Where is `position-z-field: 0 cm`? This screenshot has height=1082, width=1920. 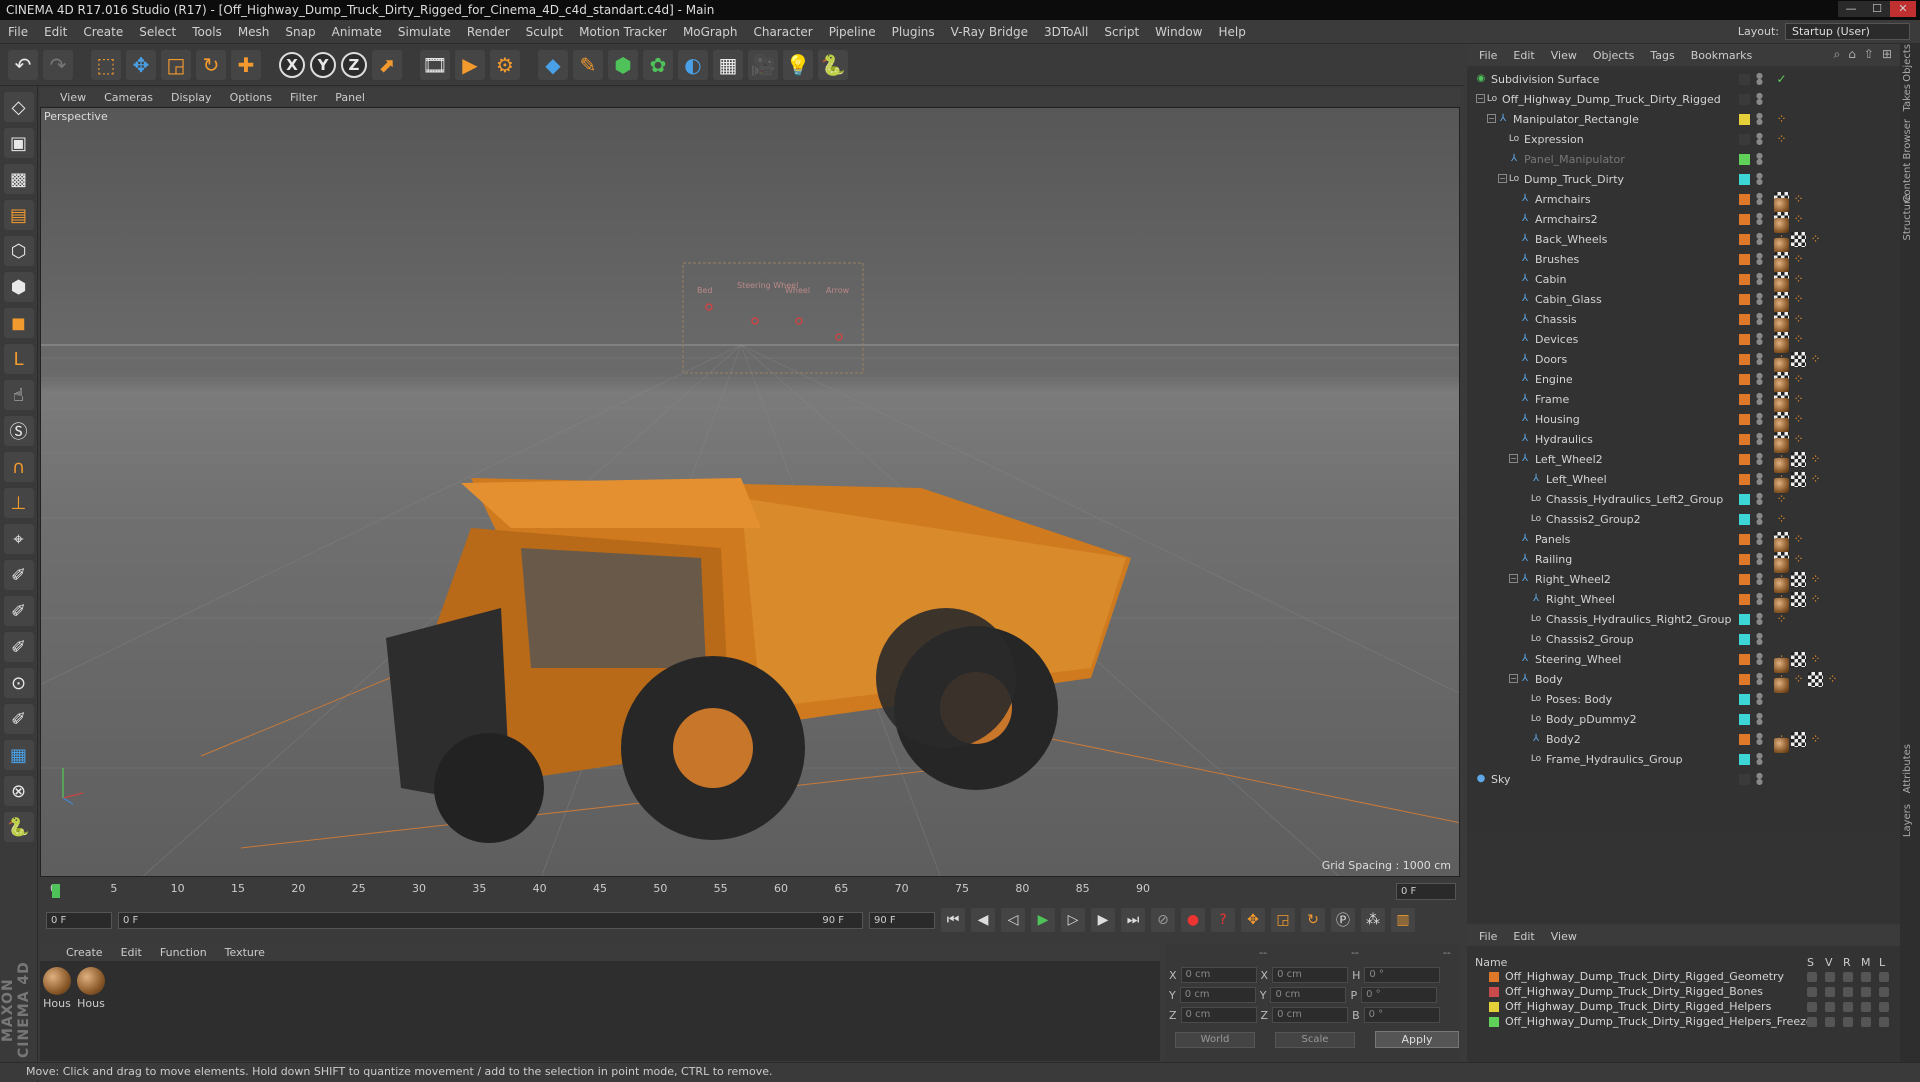 position-z-field: 0 cm is located at coordinates (1218, 1015).